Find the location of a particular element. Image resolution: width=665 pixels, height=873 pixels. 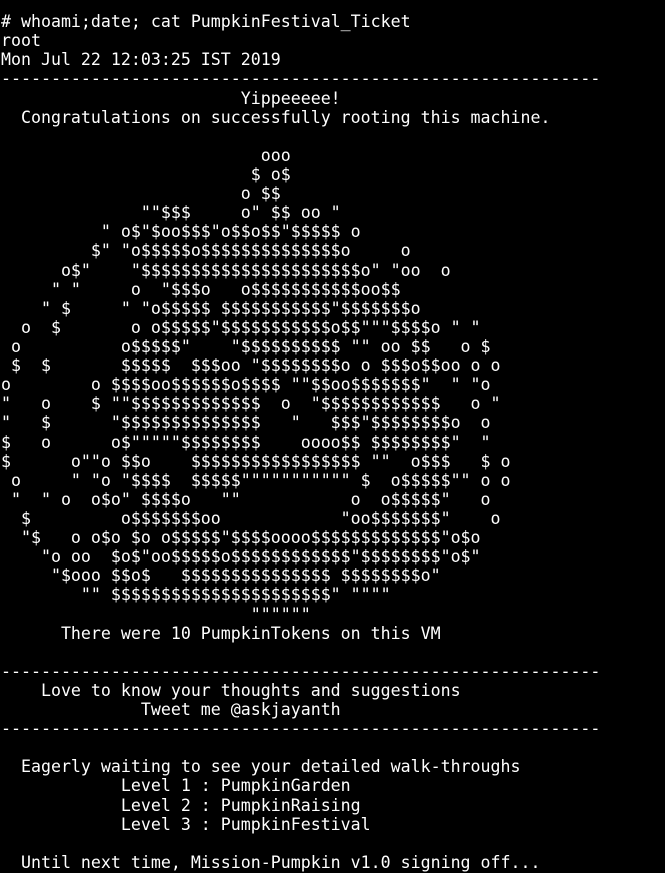

pumpkin-art-line: ""$$$ o" $$ oo " is located at coordinates (171, 213).